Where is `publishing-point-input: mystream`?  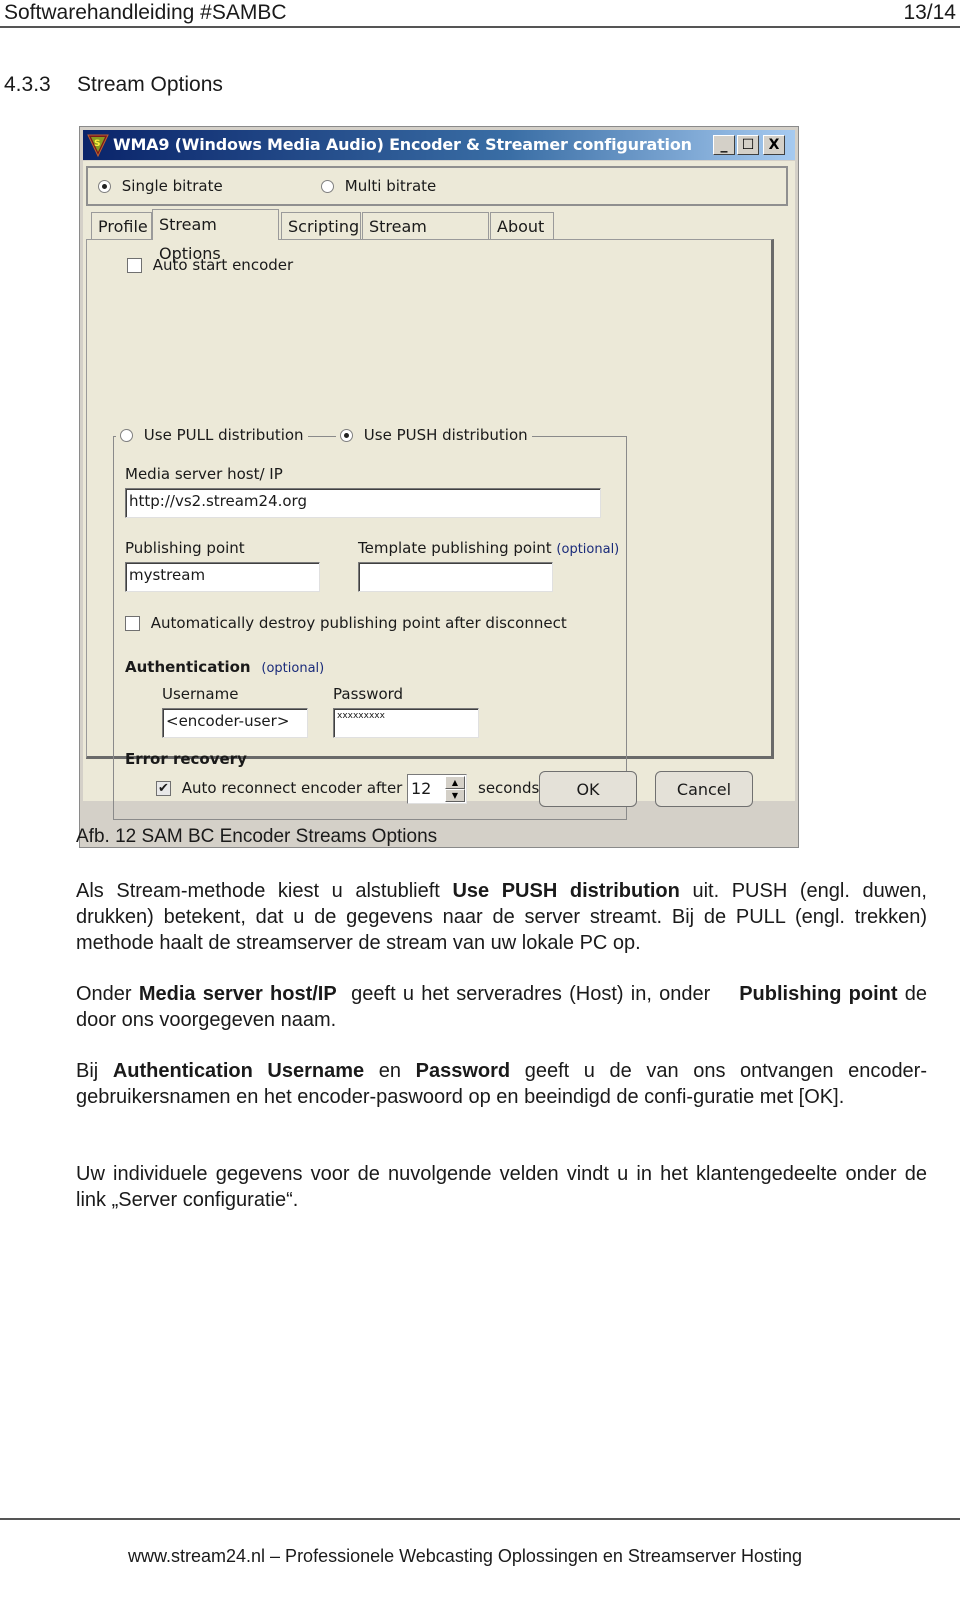
publishing-point-input: mystream is located at coordinates (222, 577).